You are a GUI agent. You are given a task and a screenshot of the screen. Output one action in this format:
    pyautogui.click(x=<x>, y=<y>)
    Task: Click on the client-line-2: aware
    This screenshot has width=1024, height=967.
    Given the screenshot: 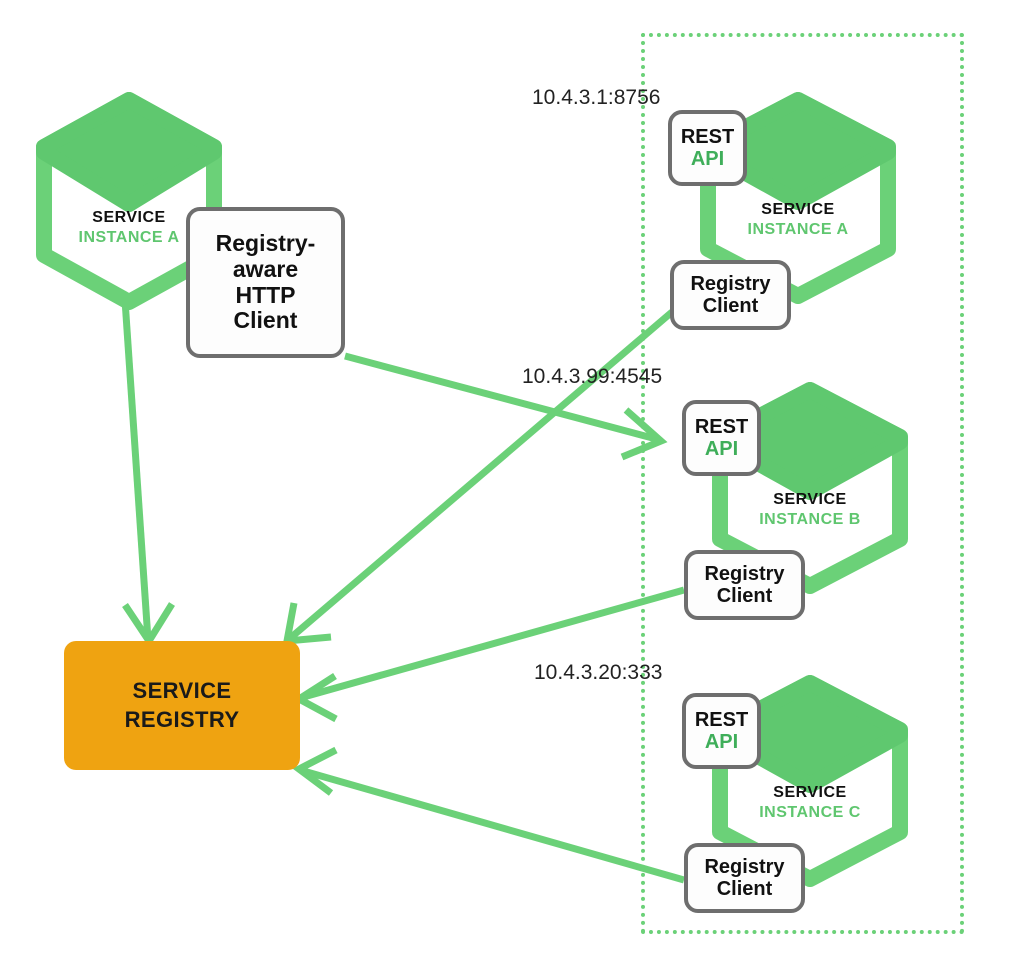 What is the action you would take?
    pyautogui.click(x=265, y=268)
    